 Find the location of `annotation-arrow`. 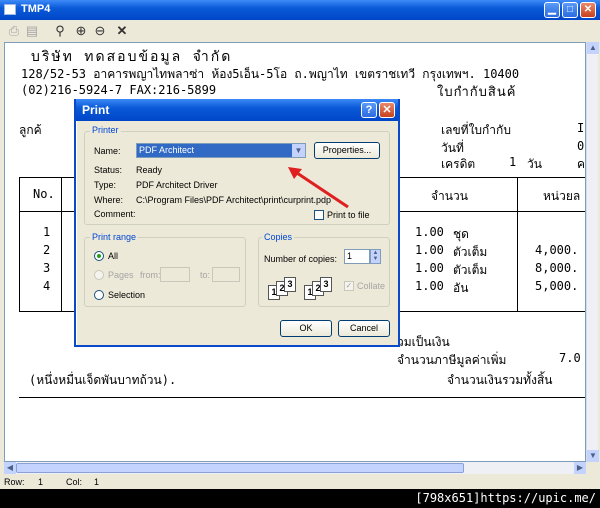

annotation-arrow is located at coordinates (318, 188).